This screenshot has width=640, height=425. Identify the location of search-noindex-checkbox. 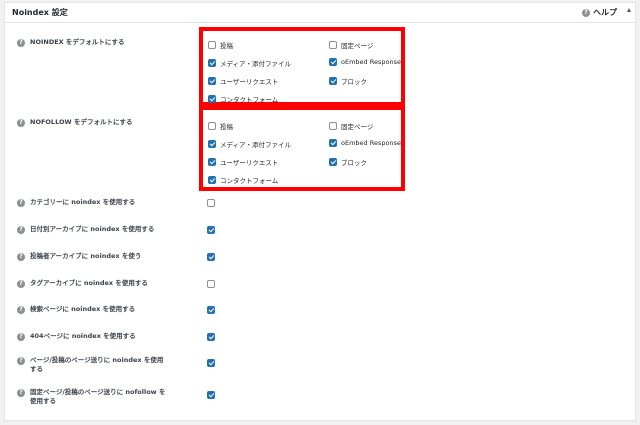
(211, 310).